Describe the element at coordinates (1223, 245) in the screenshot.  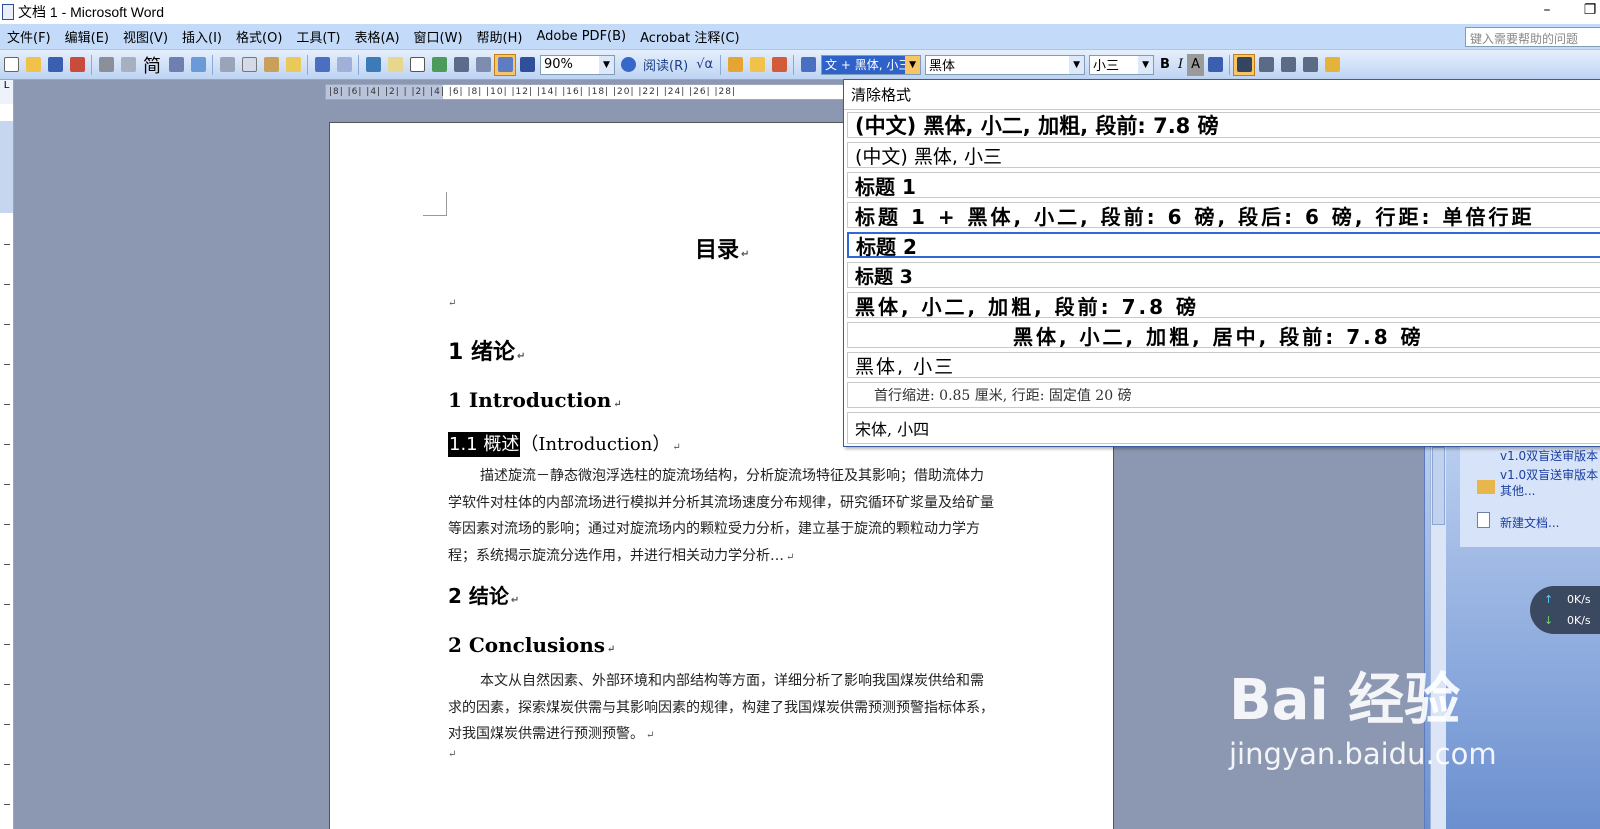
I see `style-option-heading-2: 标题 2` at that location.